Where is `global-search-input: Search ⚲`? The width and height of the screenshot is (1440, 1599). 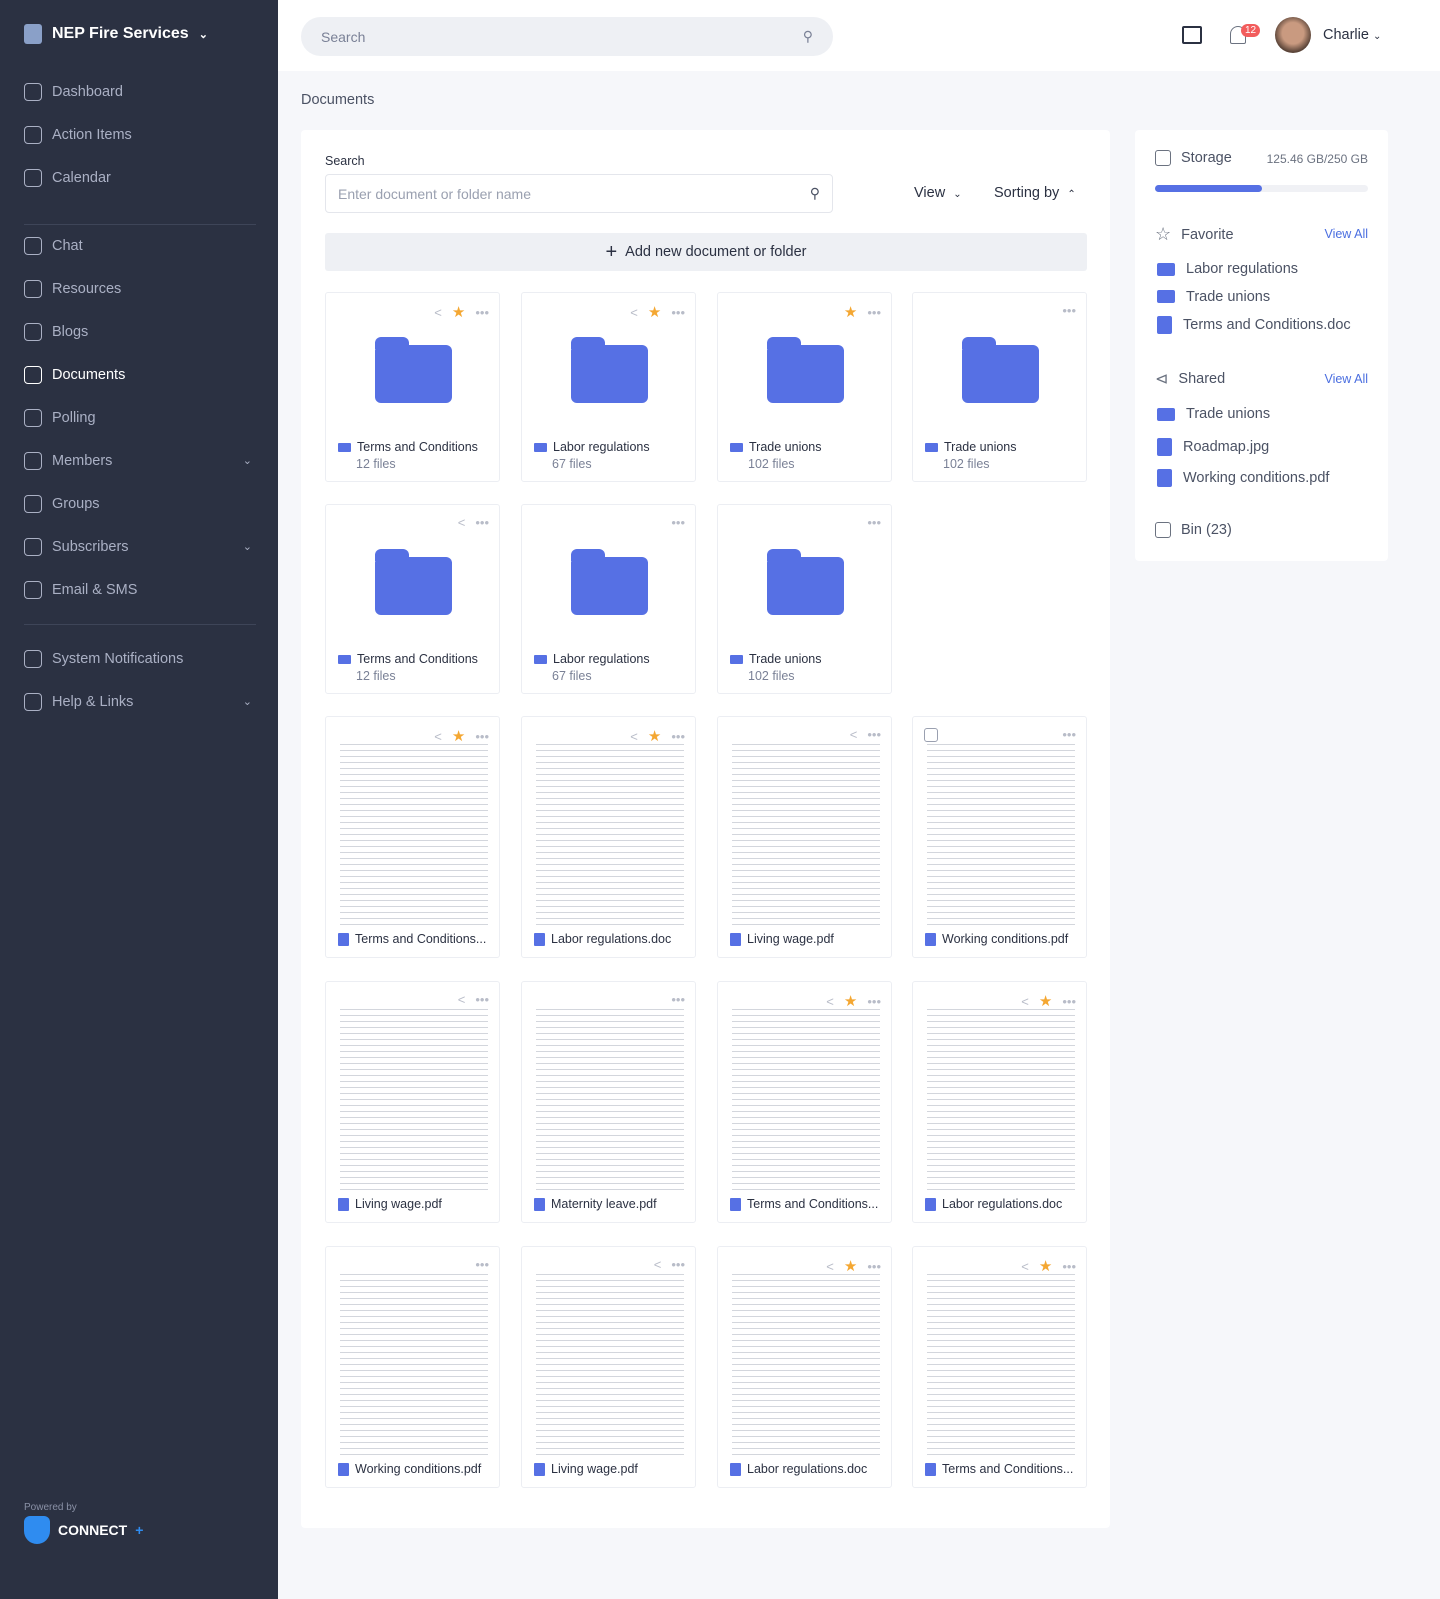
global-search-input: Search ⚲ is located at coordinates (567, 36).